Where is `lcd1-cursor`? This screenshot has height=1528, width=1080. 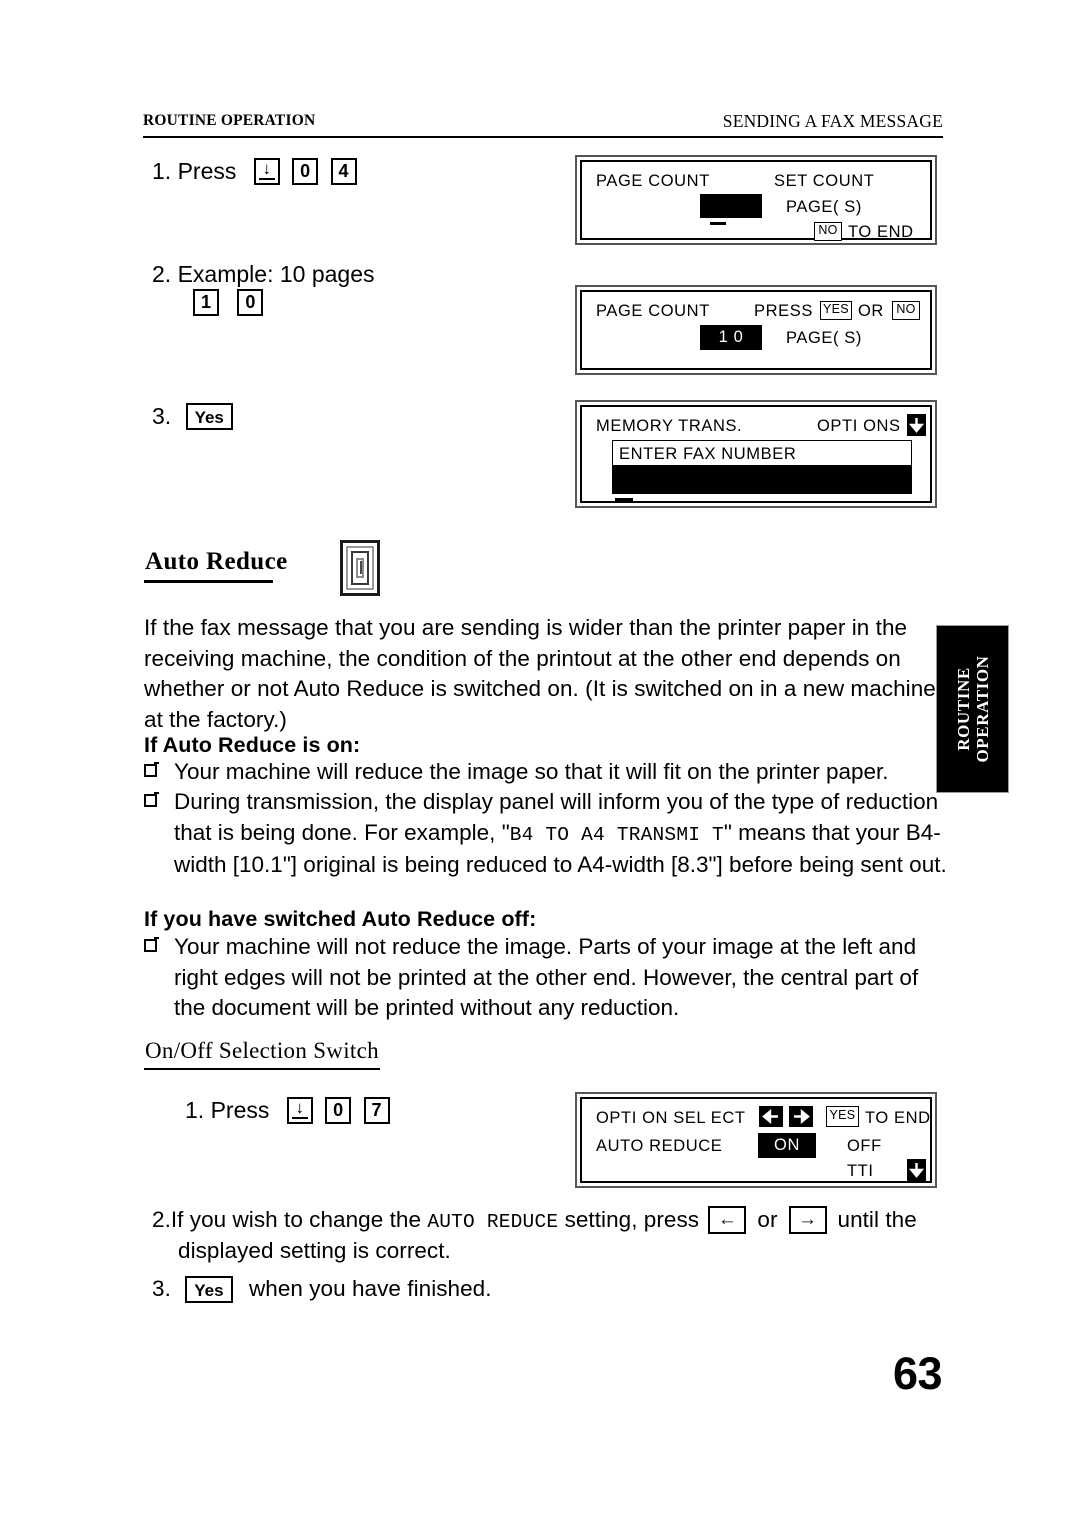
lcd1-cursor is located at coordinates (718, 223).